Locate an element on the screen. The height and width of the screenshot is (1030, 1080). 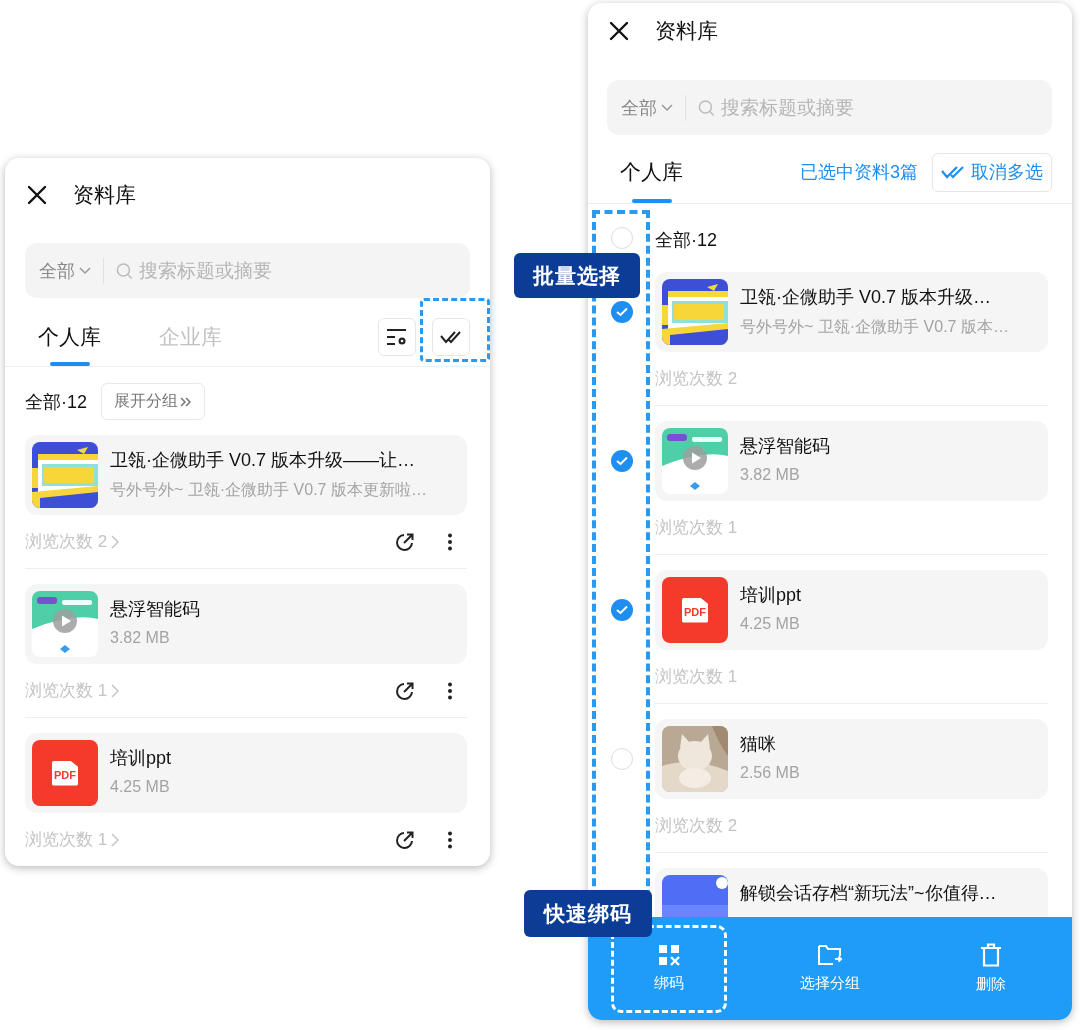
folder-icon is located at coordinates (830, 955).